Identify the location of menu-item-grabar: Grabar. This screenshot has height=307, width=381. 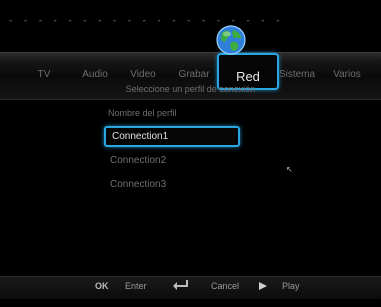
(193, 74).